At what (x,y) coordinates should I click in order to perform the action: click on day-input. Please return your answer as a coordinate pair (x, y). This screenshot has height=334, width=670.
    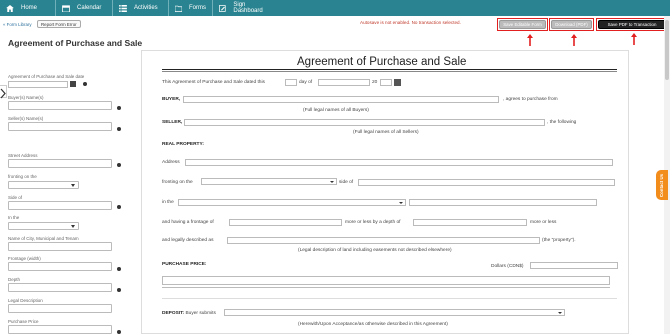
    Looking at the image, I should click on (291, 82).